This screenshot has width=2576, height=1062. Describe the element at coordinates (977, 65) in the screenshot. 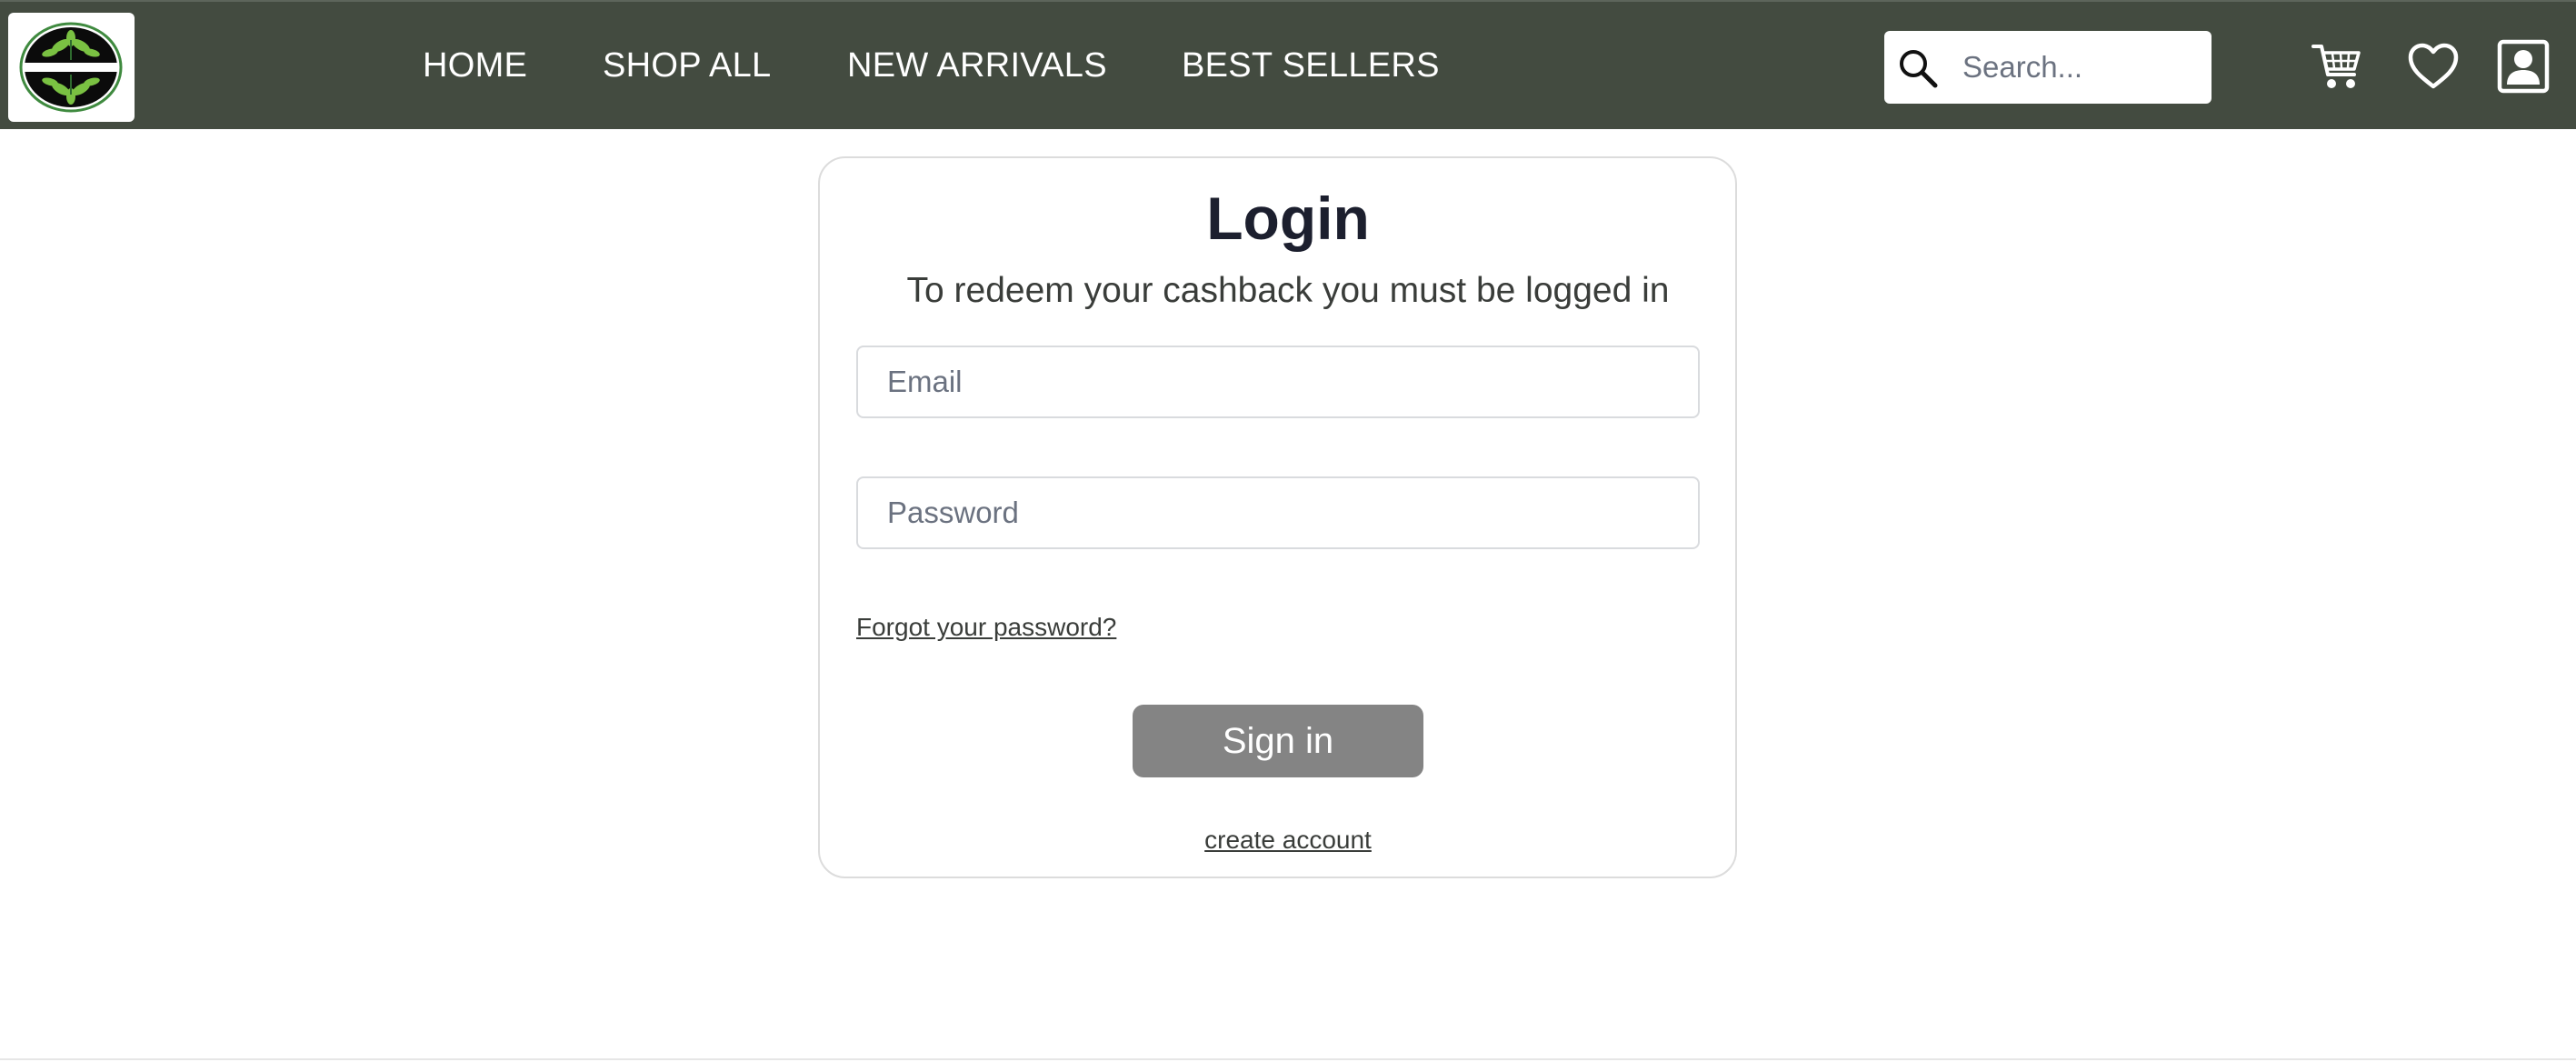

I see `nav-link-new-arrivals: NEW ARRIVALS` at that location.